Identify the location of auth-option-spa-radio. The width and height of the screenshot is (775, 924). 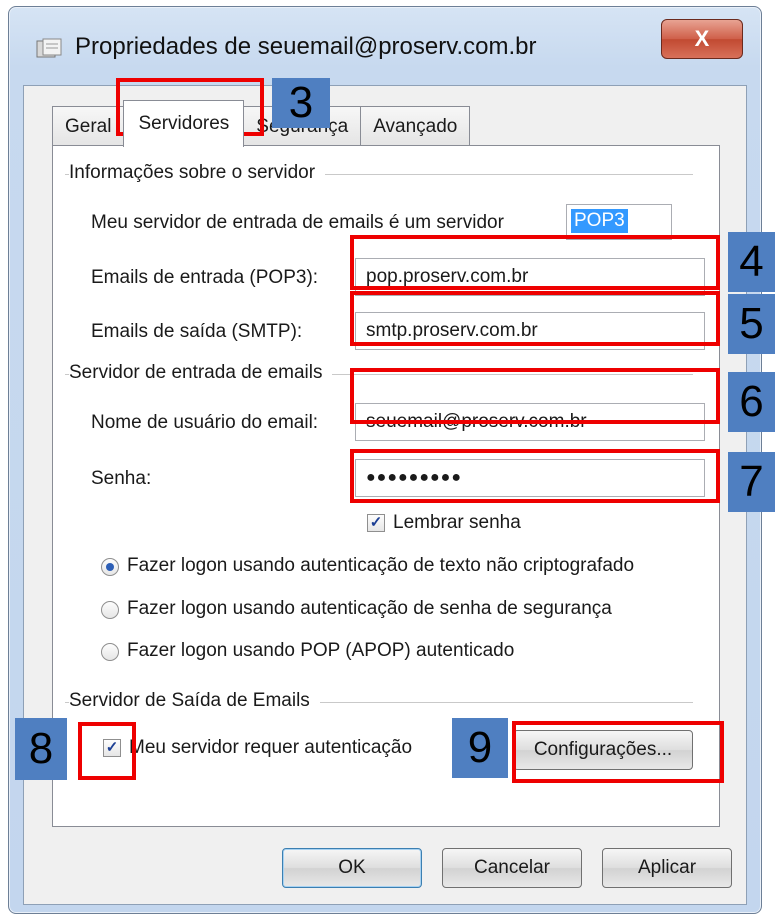
(110, 610).